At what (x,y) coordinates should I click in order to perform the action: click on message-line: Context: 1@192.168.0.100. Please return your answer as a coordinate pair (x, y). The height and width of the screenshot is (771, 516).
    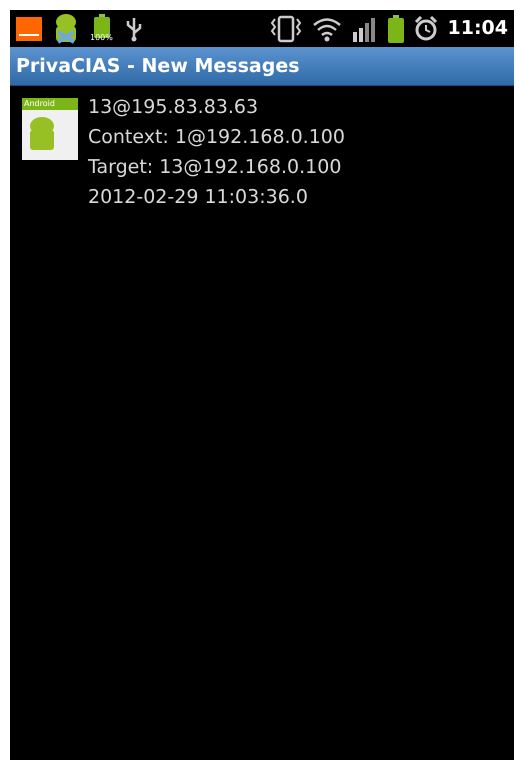
    Looking at the image, I should click on (216, 137).